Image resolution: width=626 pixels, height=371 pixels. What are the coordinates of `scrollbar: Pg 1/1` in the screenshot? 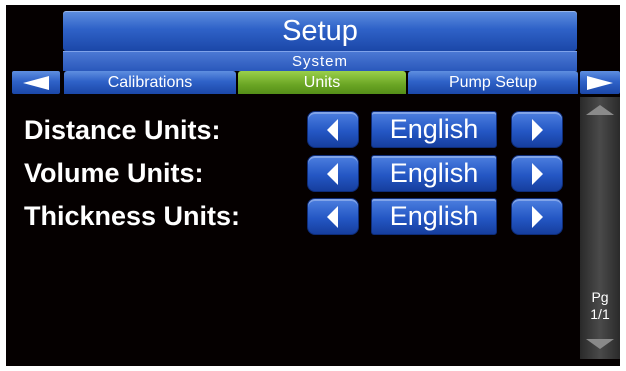 It's located at (600, 228).